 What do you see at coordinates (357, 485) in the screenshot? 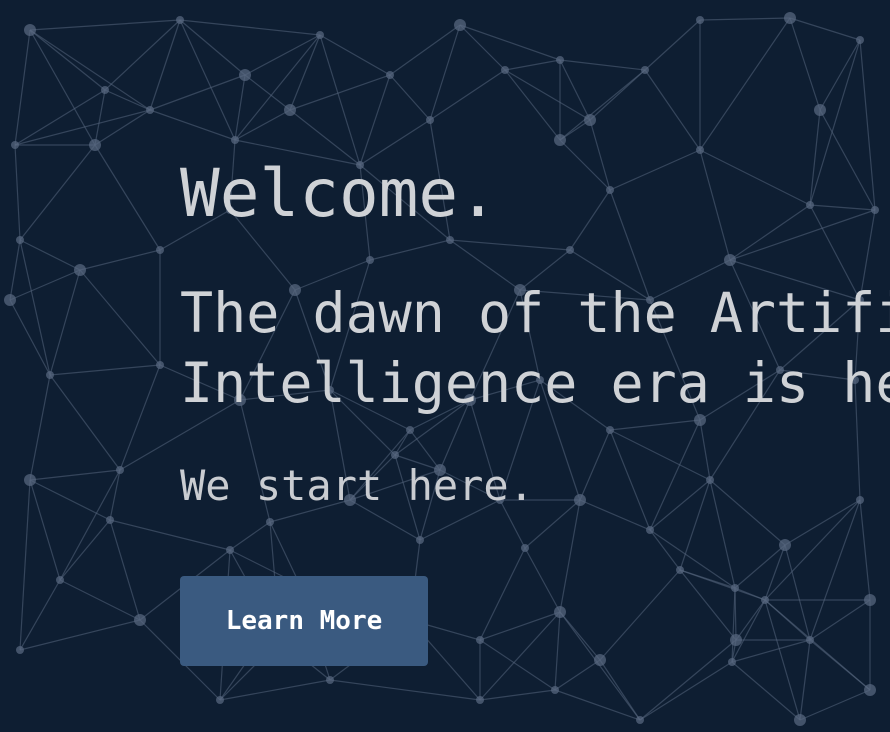
I see `subline: We start here.` at bounding box center [357, 485].